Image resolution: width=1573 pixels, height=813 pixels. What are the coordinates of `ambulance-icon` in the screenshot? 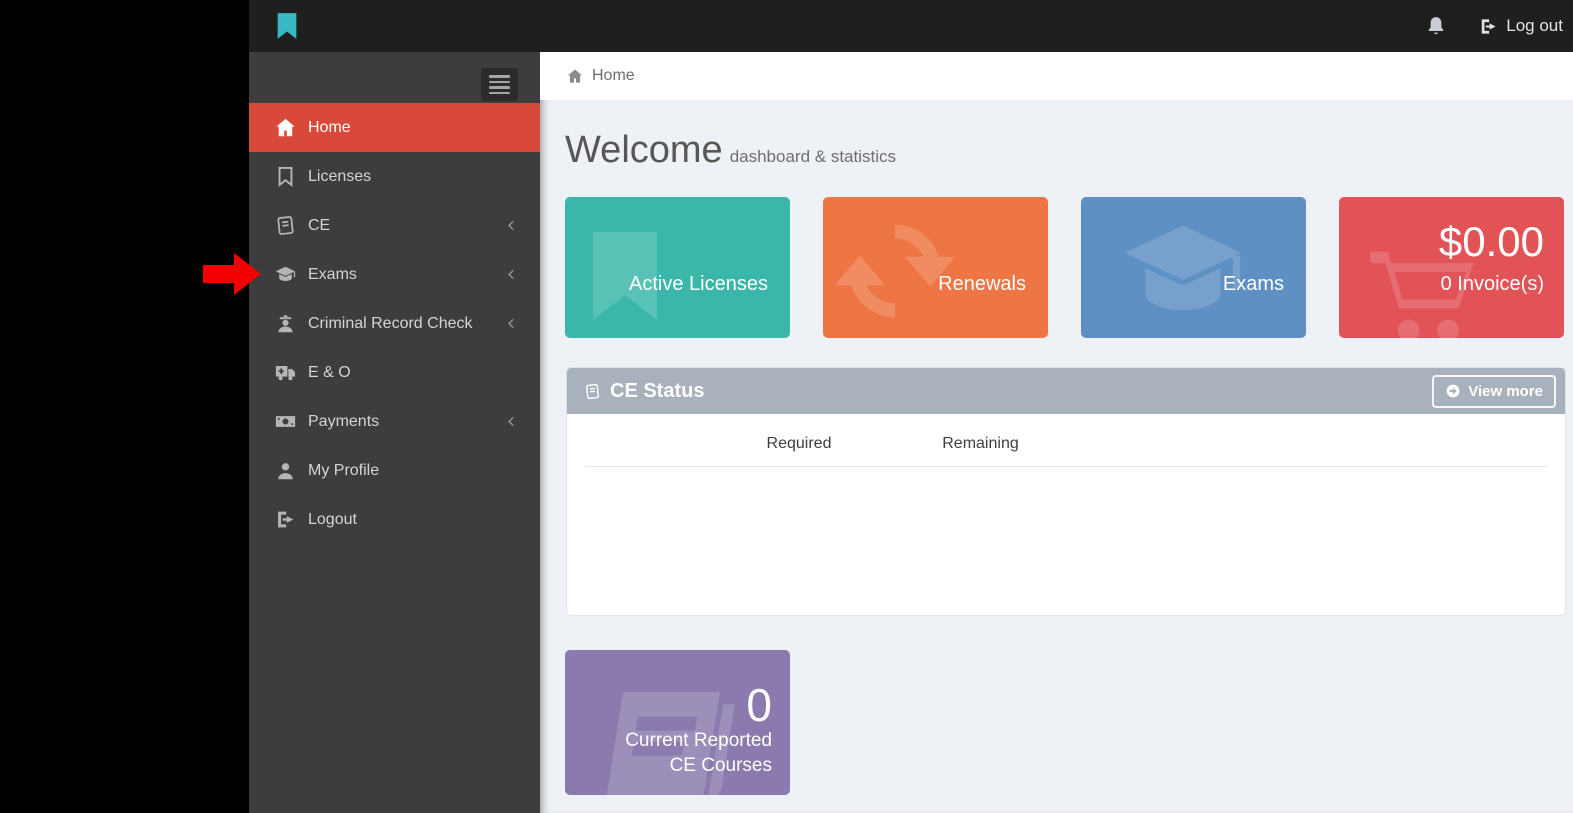 It's located at (285, 372).